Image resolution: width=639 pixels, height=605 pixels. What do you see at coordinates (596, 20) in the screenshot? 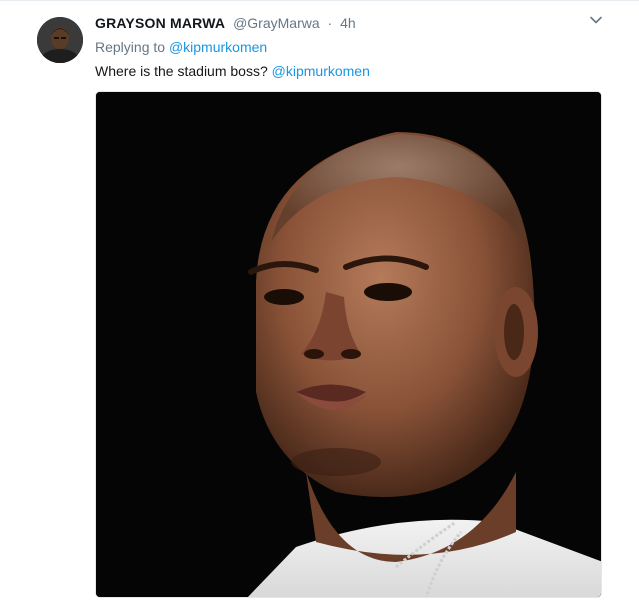
I see `chevron-down-icon` at bounding box center [596, 20].